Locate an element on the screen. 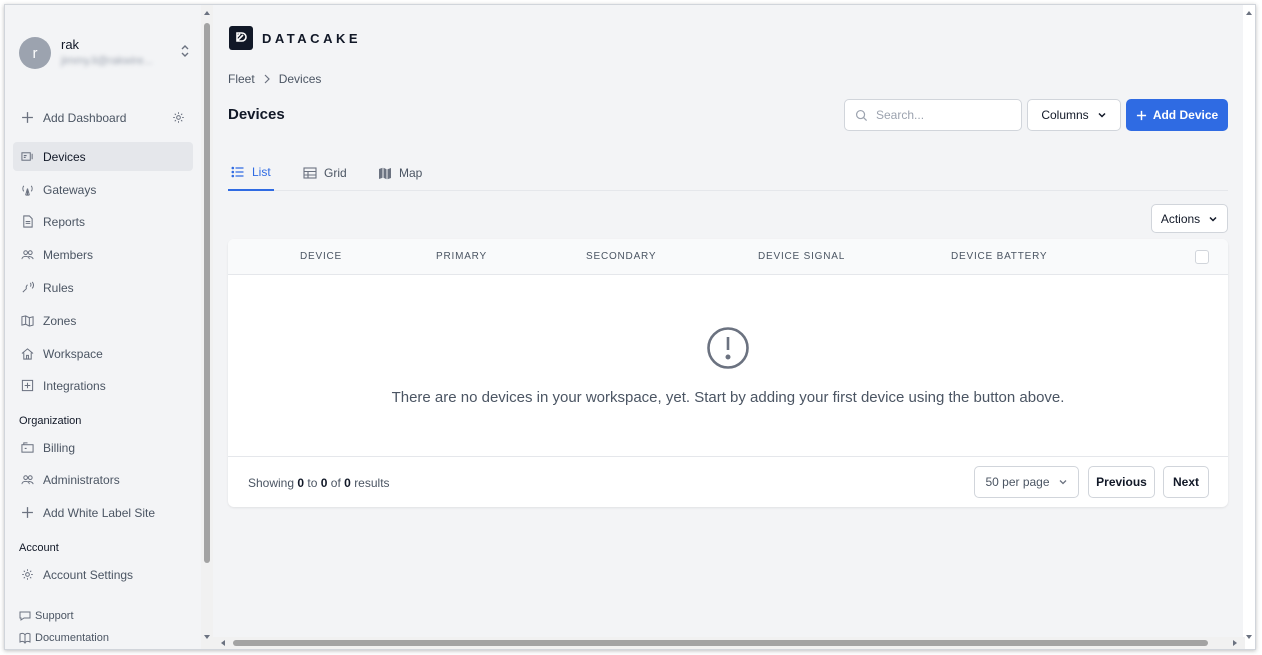 This screenshot has width=1262, height=655. search-input is located at coordinates (941, 115).